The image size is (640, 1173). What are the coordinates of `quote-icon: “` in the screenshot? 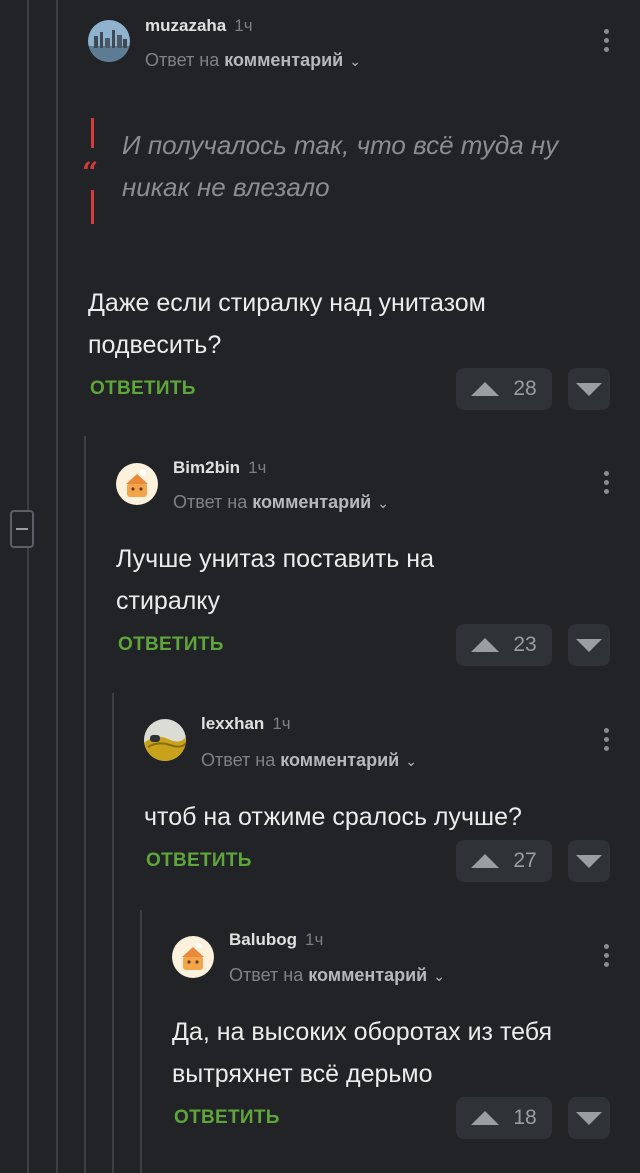 It's located at (90, 172).